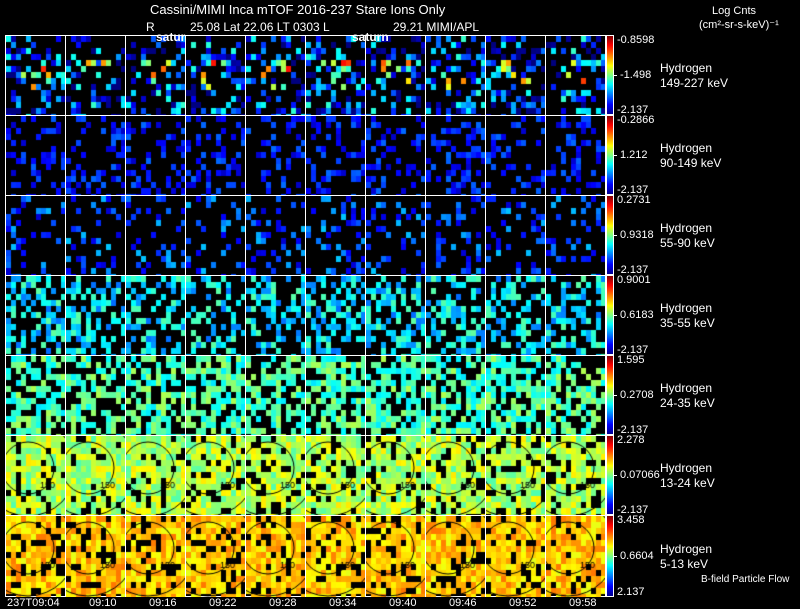 The height and width of the screenshot is (609, 800). I want to click on colorbar-max-label: 0.9001, so click(634, 280).